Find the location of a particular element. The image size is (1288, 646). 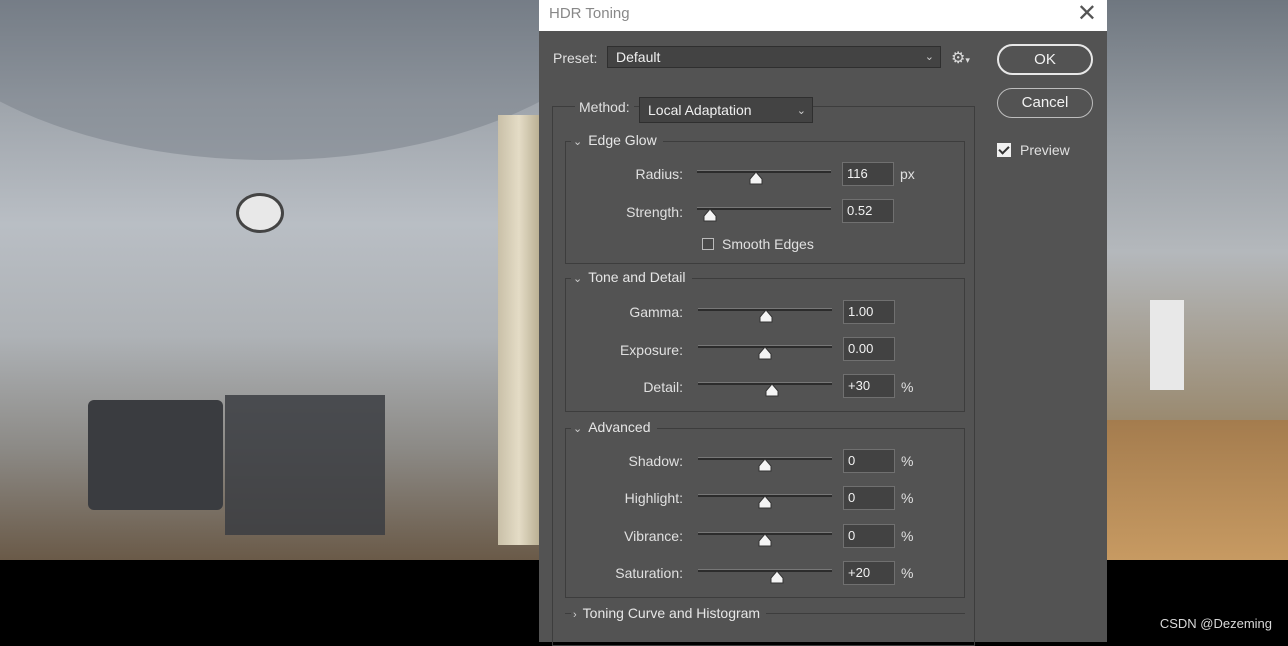

edge-glow-header: ⌄ Edge Glow is located at coordinates (617, 140).